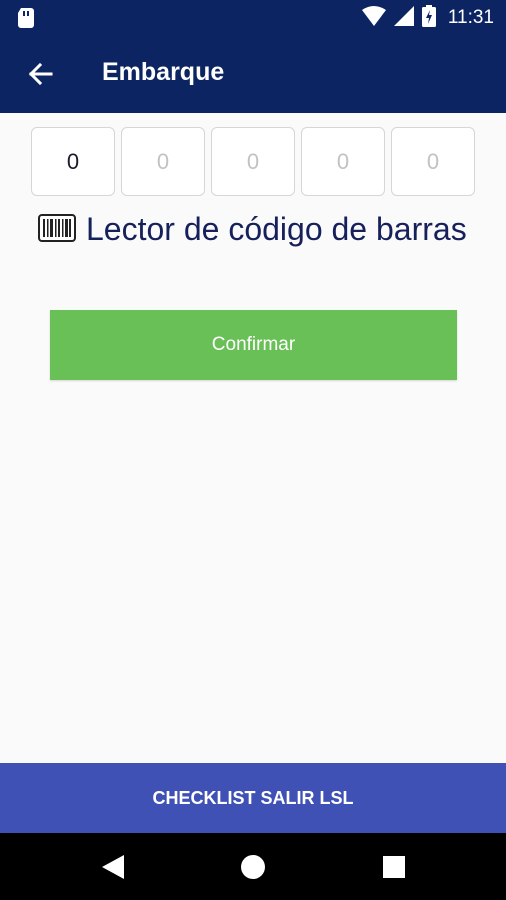 The height and width of the screenshot is (900, 506). What do you see at coordinates (253, 74) in the screenshot?
I see `app-bar: Embarque` at bounding box center [253, 74].